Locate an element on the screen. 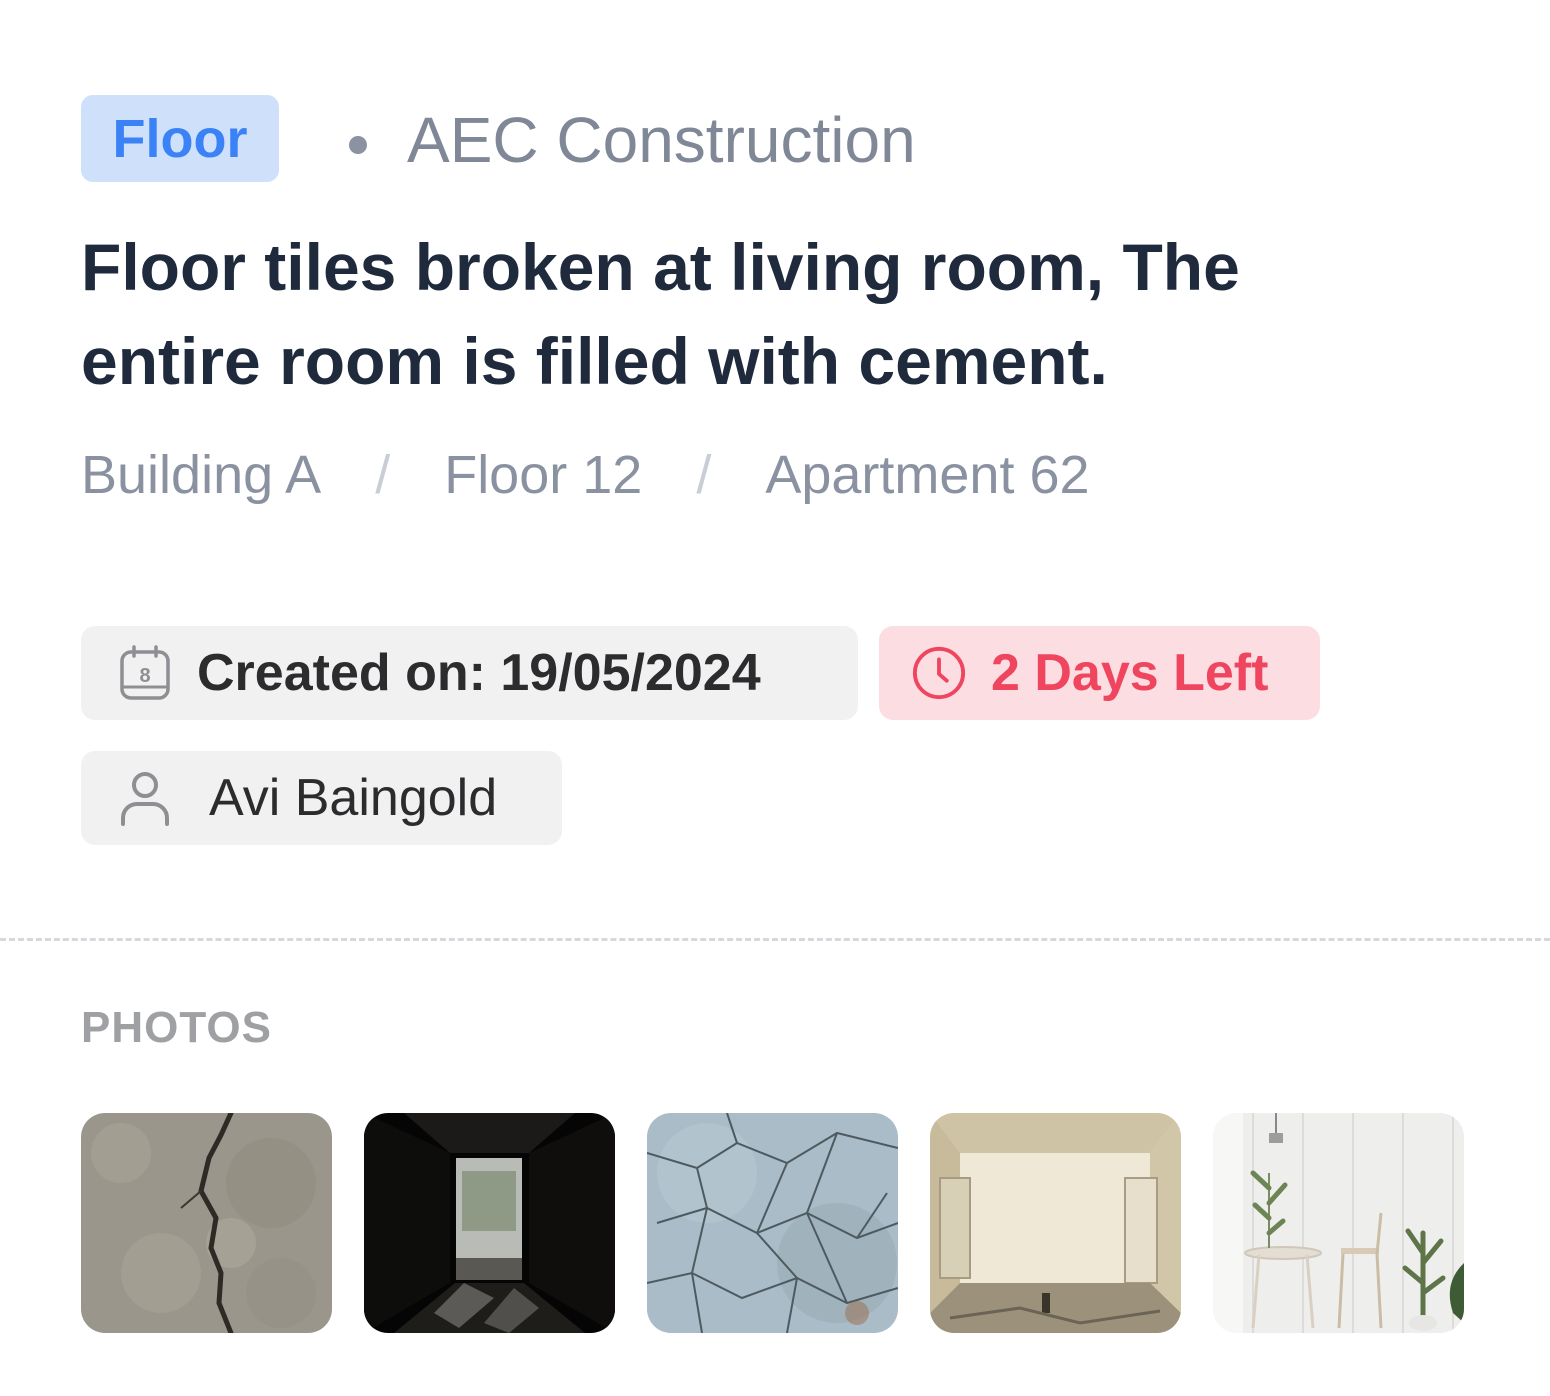  created-date-chip: 8 Created on: 19/05/2024 is located at coordinates (469, 673).